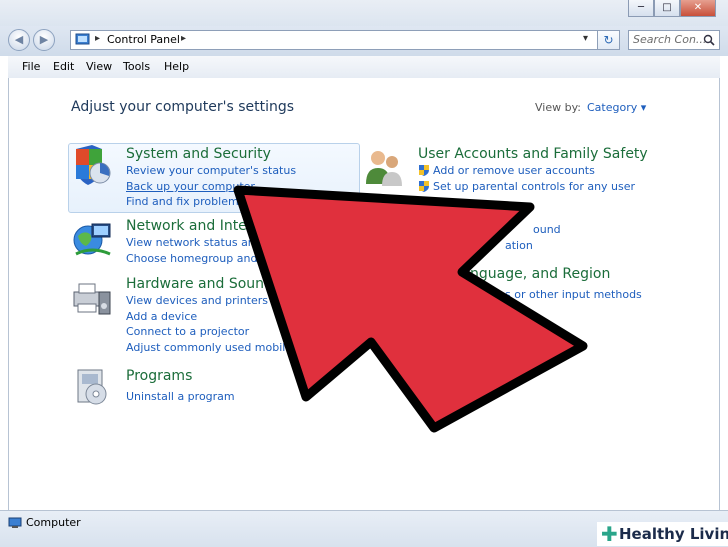 The height and width of the screenshot is (547, 728). I want to click on page-title: Adjust your computer's settings, so click(183, 107).